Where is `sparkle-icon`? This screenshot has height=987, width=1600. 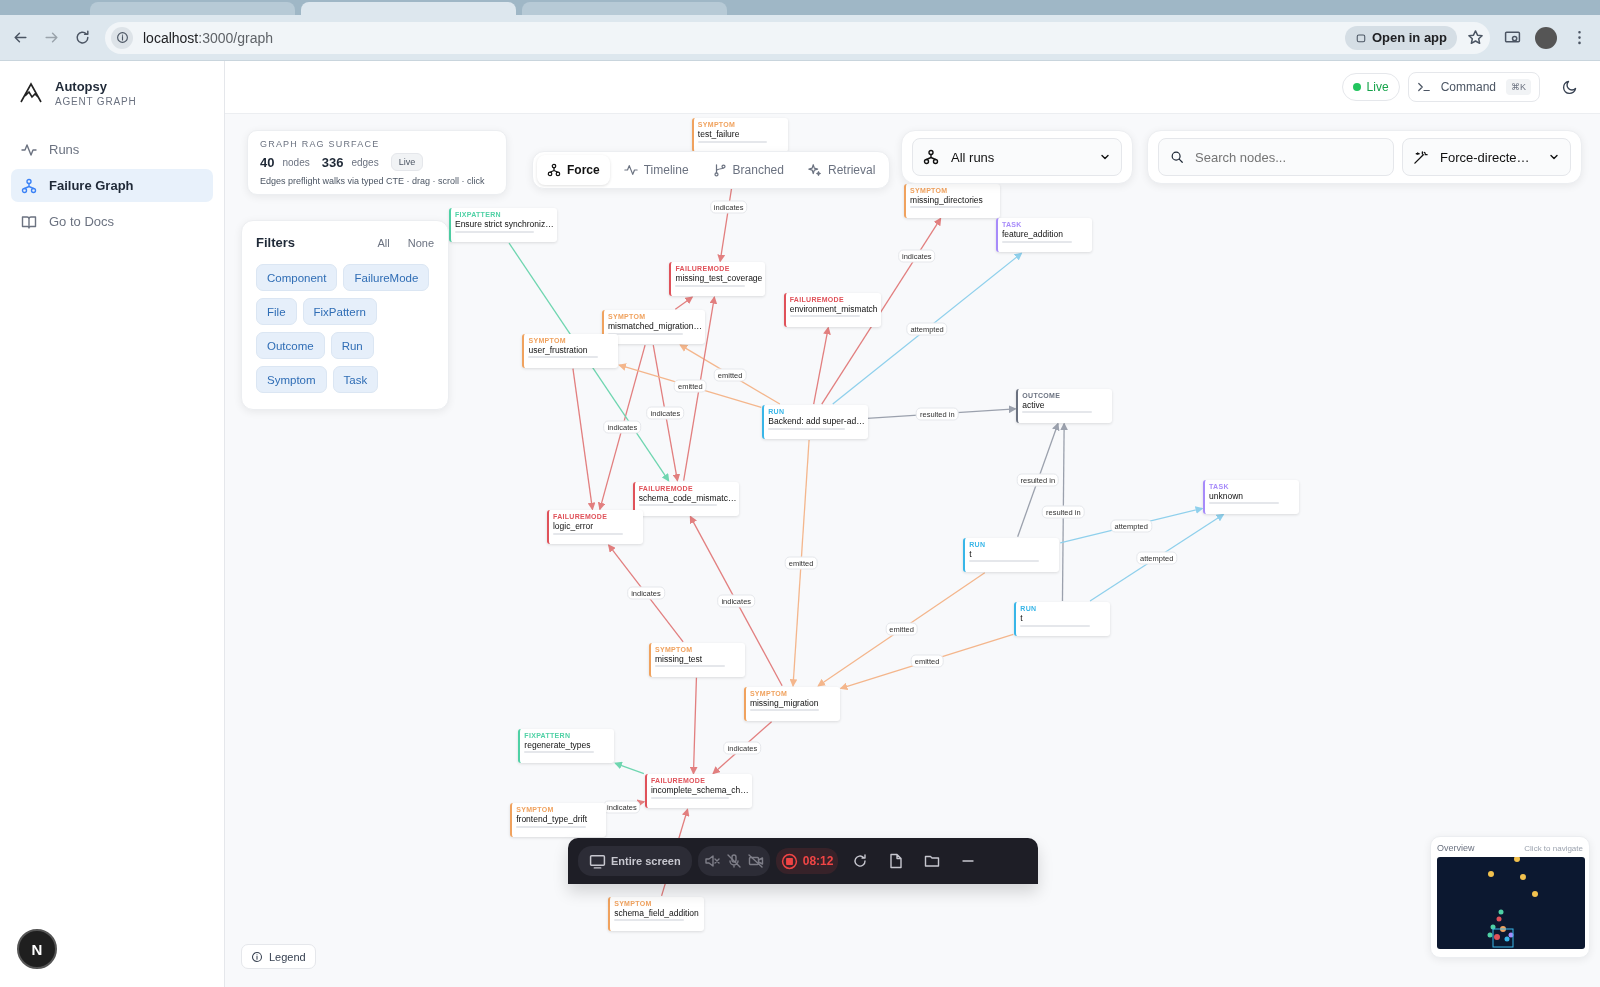
sparkle-icon is located at coordinates (814, 170).